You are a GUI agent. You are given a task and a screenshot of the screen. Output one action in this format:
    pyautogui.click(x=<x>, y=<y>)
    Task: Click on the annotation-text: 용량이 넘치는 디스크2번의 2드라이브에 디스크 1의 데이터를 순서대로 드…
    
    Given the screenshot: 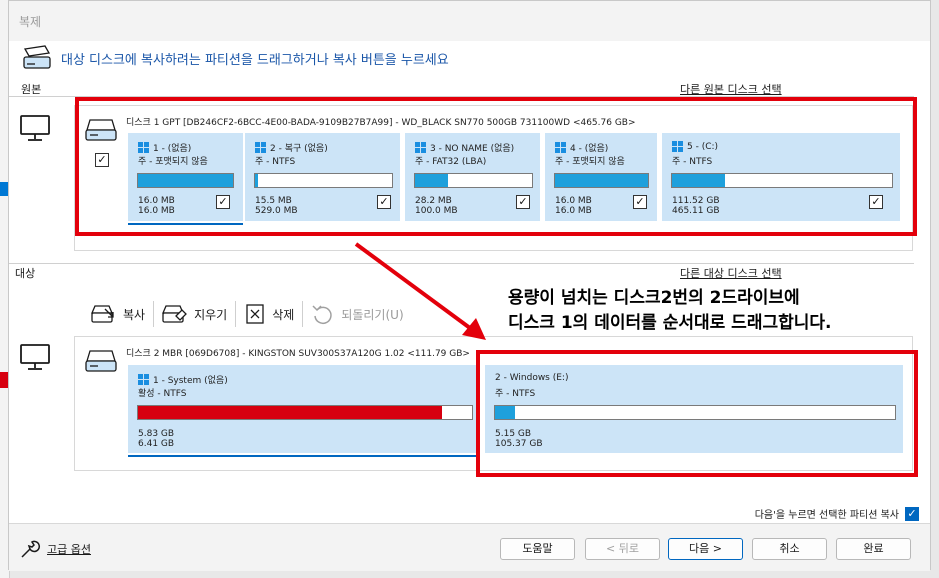 What is the action you would take?
    pyautogui.click(x=669, y=311)
    